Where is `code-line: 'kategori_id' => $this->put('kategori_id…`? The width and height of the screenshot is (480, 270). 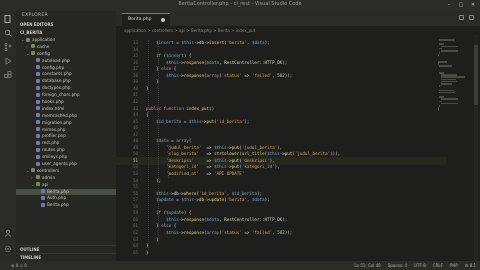 code-line: 'kategori_id' => $this->put('kategori_id… is located at coordinates (213, 166).